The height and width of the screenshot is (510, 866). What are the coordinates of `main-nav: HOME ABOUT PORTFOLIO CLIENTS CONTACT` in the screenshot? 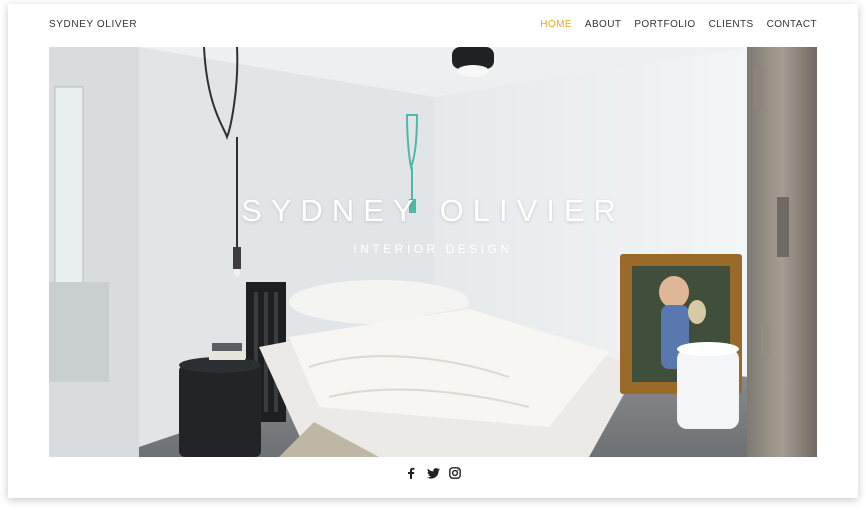 It's located at (678, 24).